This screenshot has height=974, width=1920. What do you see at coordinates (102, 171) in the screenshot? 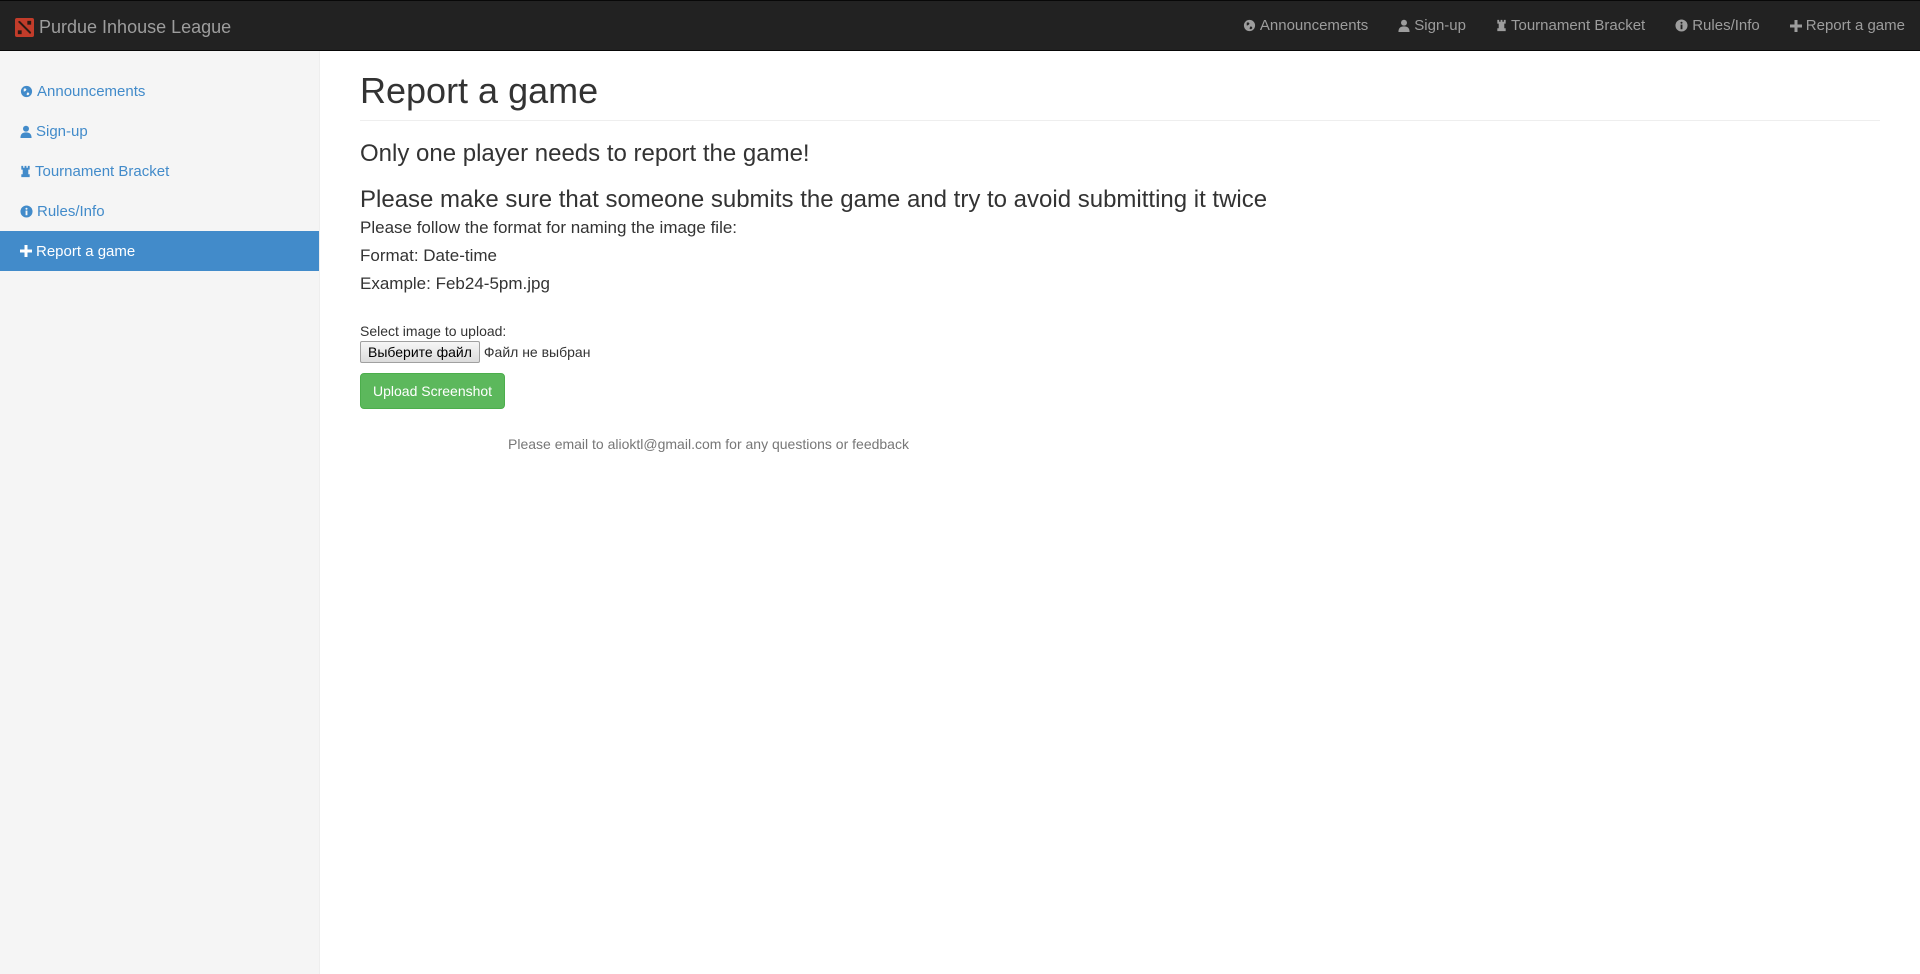
I see `sidebar-item-label: Tournament Bracket` at bounding box center [102, 171].